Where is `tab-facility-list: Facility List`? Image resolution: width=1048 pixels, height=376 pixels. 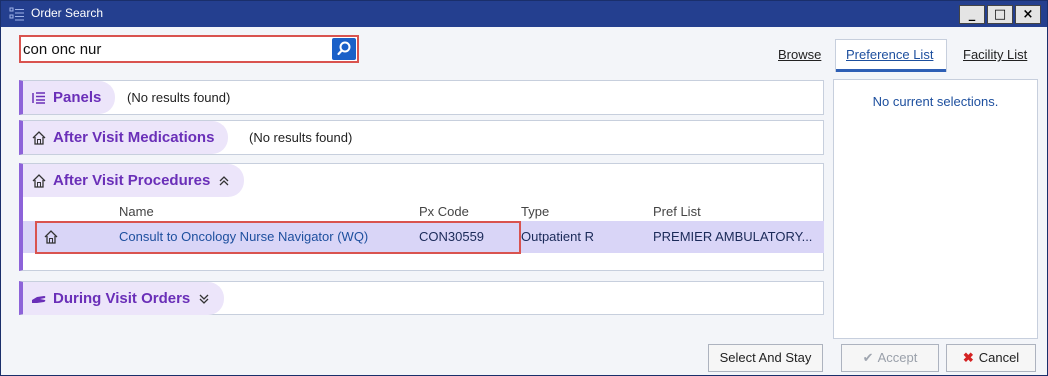
tab-facility-list: Facility List is located at coordinates (995, 54).